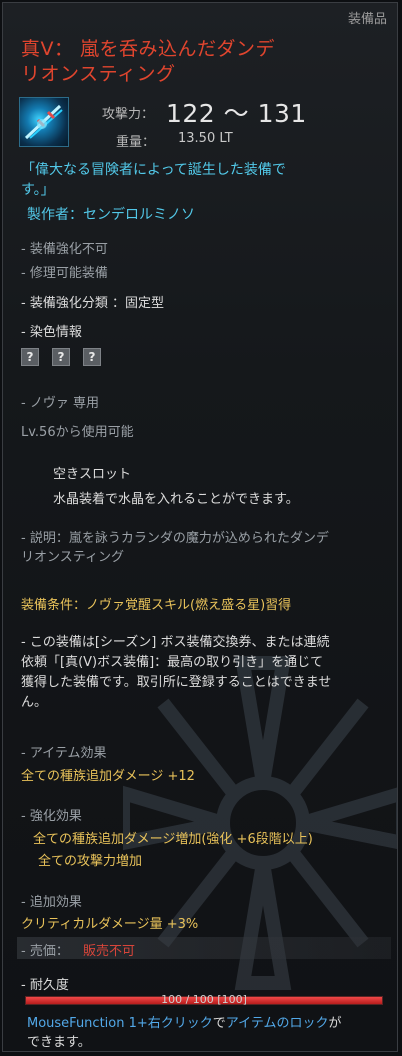 The height and width of the screenshot is (1056, 402). What do you see at coordinates (120, 1023) in the screenshot?
I see `lock-hint-keybind: MouseFunction 1+右クリック` at bounding box center [120, 1023].